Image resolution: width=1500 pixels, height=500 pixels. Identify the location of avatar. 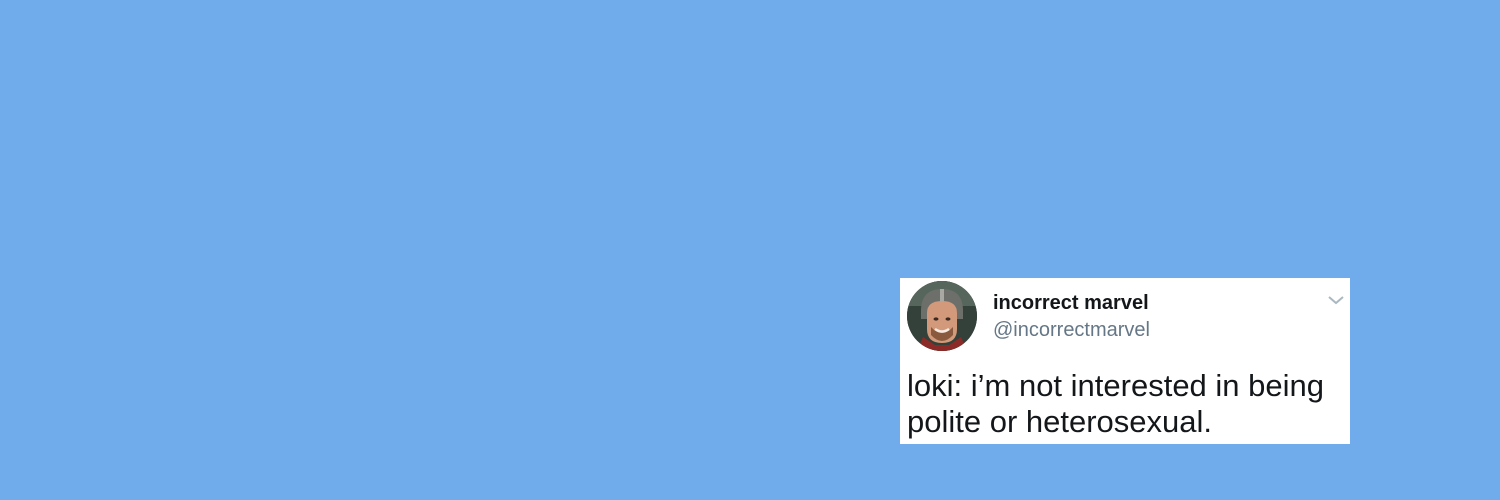
(942, 316).